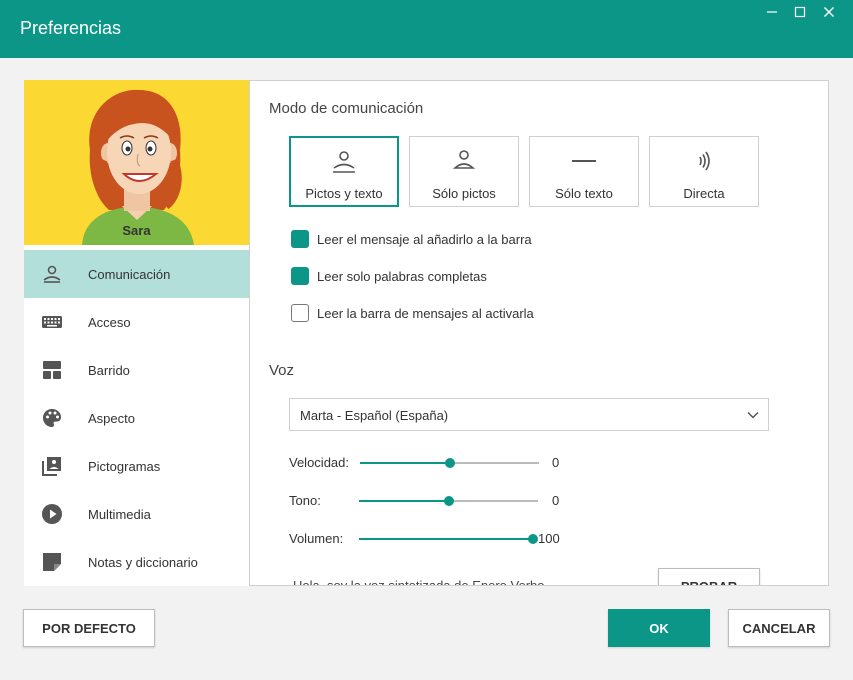 This screenshot has height=680, width=853. I want to click on pitch-slider-fill, so click(404, 501).